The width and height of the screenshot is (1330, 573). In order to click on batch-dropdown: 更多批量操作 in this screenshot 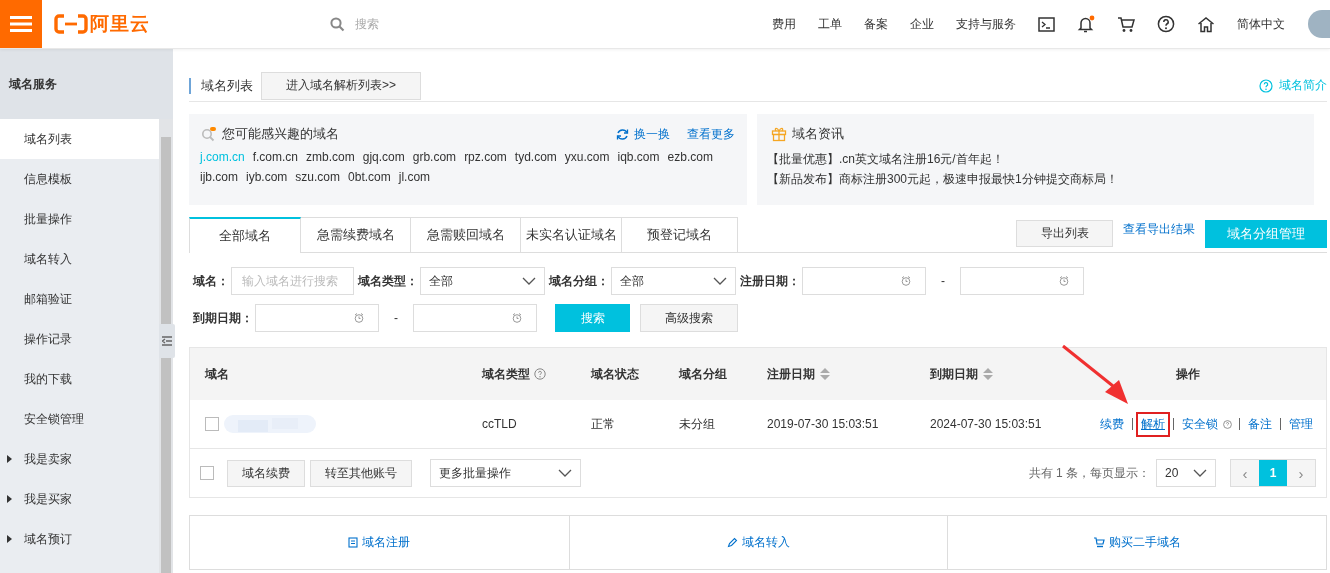, I will do `click(505, 473)`.